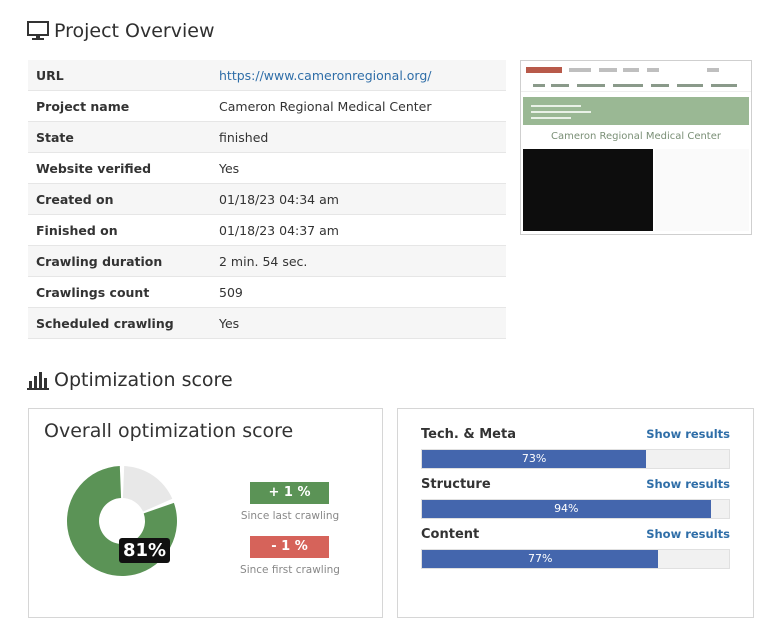  I want to click on overall-score-value: 81%, so click(145, 550).